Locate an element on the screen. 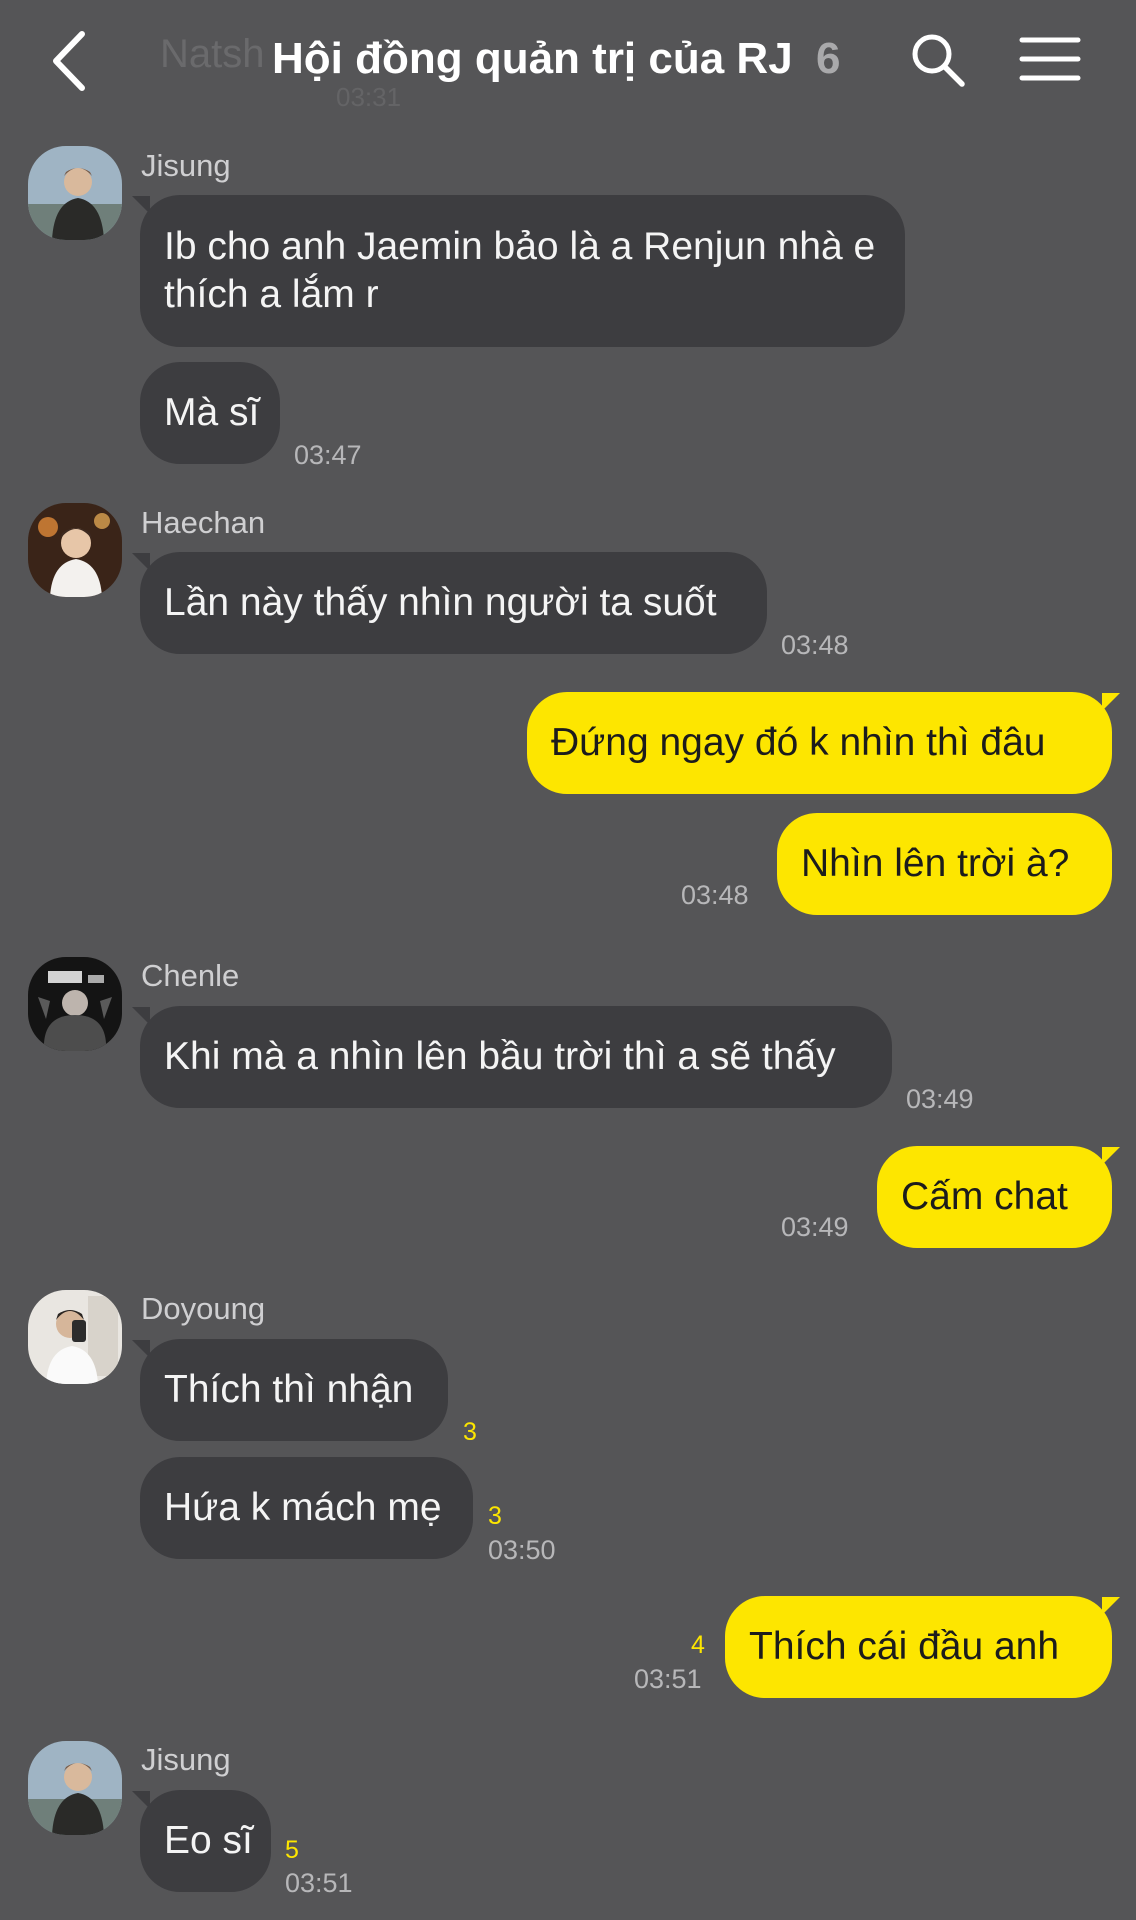 The image size is (1136, 1920). my-message-bubble: Cấm chat is located at coordinates (994, 1197).